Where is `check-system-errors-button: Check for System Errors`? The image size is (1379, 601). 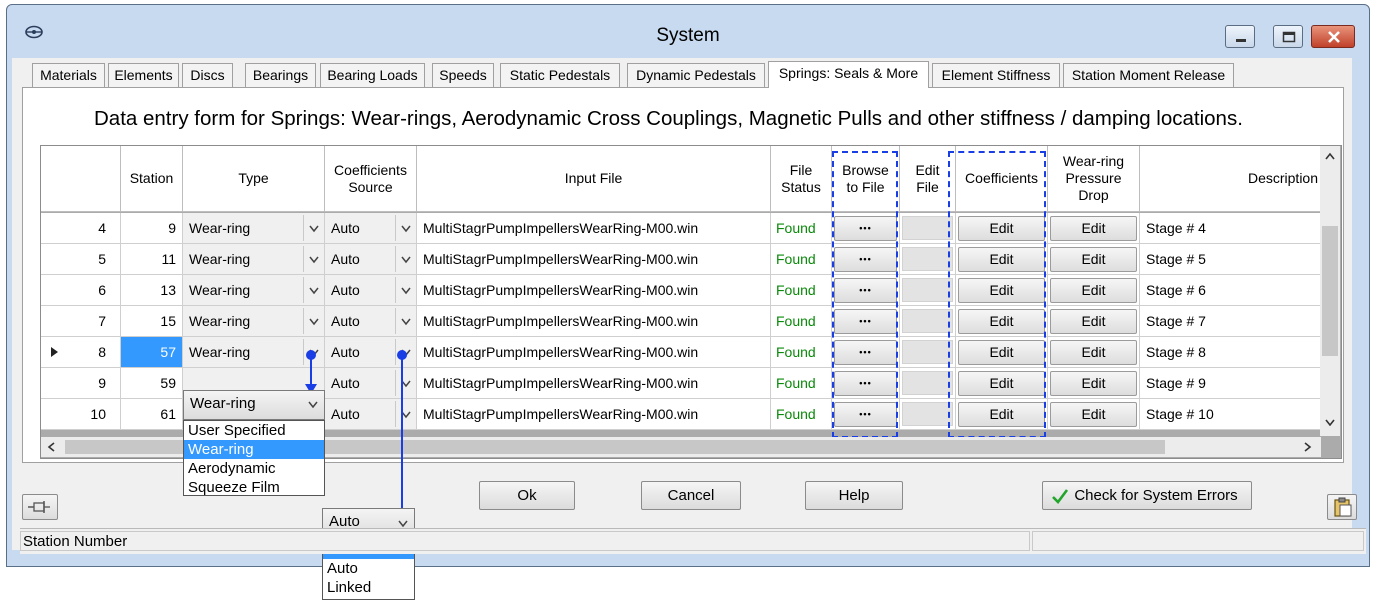 check-system-errors-button: Check for System Errors is located at coordinates (1147, 495).